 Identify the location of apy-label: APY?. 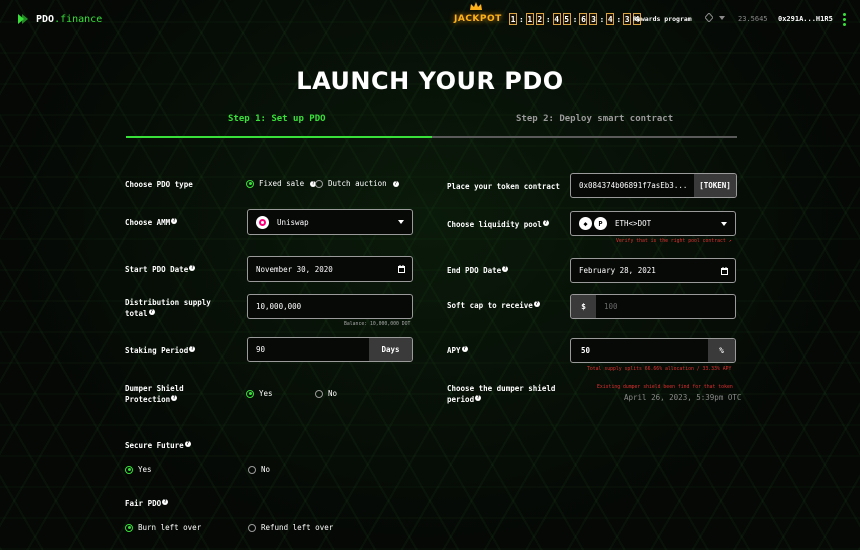
(457, 350).